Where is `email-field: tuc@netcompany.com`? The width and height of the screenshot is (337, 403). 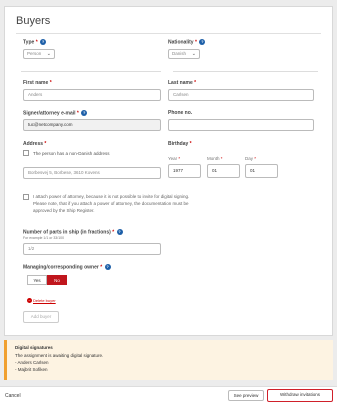 email-field: tuc@netcompany.com is located at coordinates (92, 125).